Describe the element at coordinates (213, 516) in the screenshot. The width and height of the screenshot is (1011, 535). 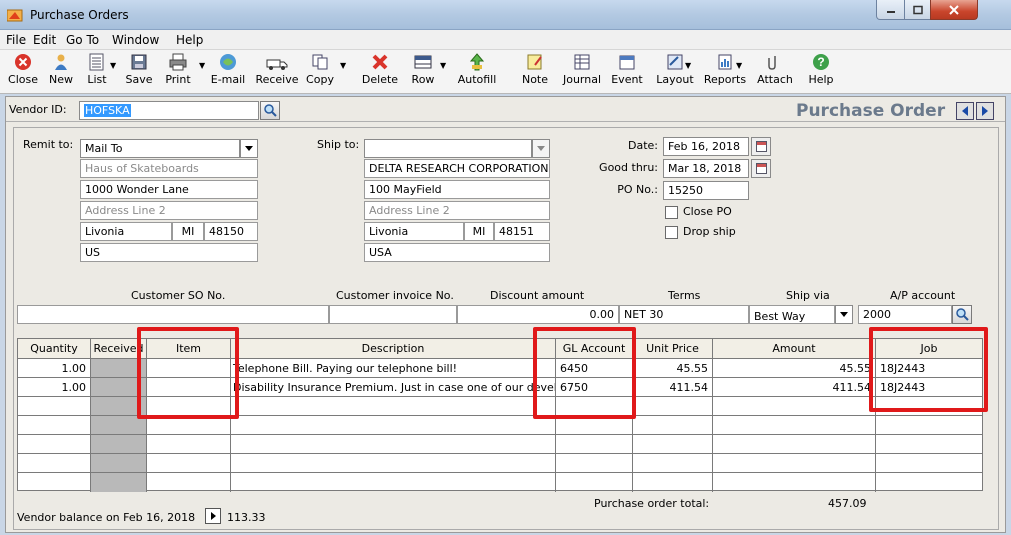
I see `vendor-balance-detail-button` at that location.